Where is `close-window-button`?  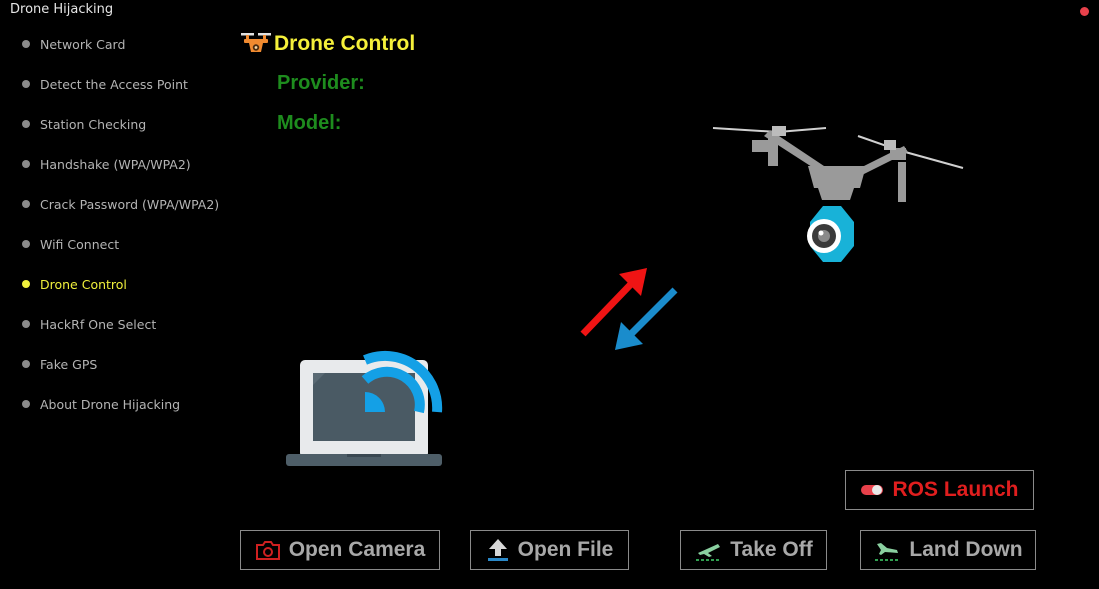
close-window-button is located at coordinates (1084, 11).